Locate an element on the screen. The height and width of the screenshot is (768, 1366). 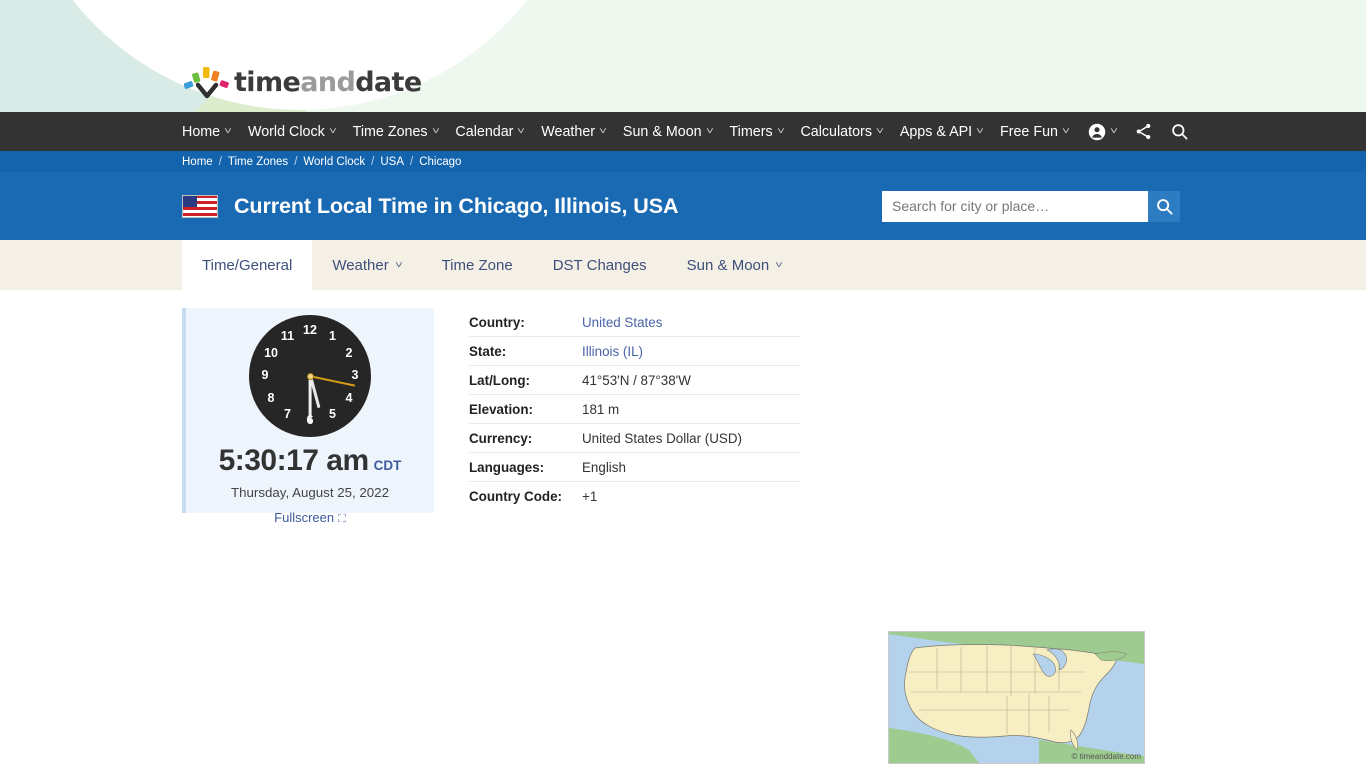
tab-time-zone: Time Zone is located at coordinates (477, 265).